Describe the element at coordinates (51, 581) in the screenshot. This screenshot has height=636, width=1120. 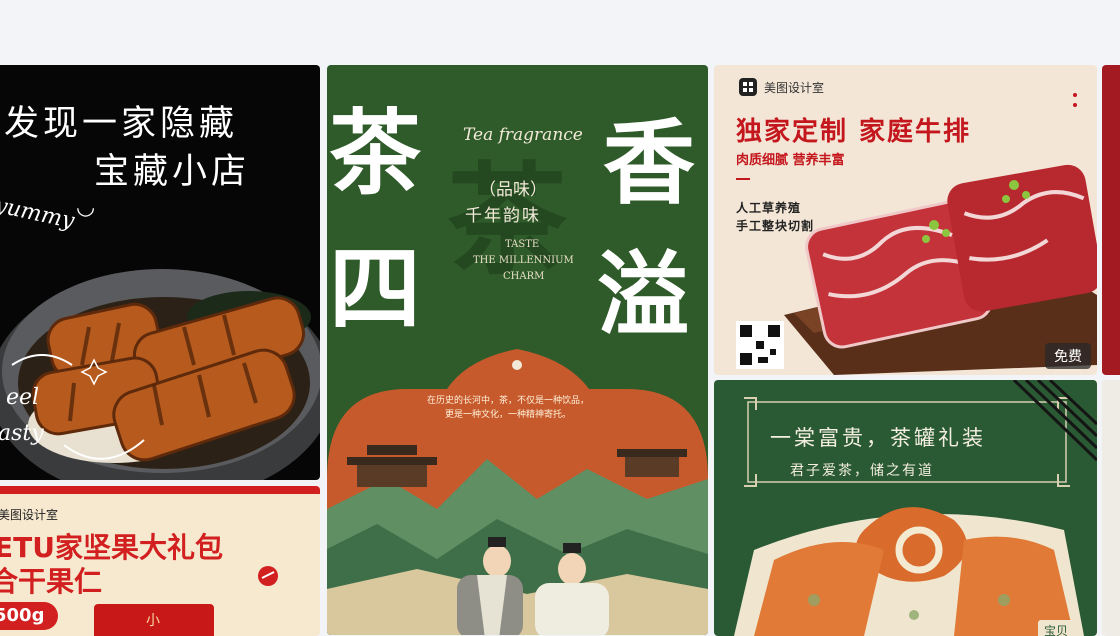
I see `nut-title-line2: 合干果仁` at that location.